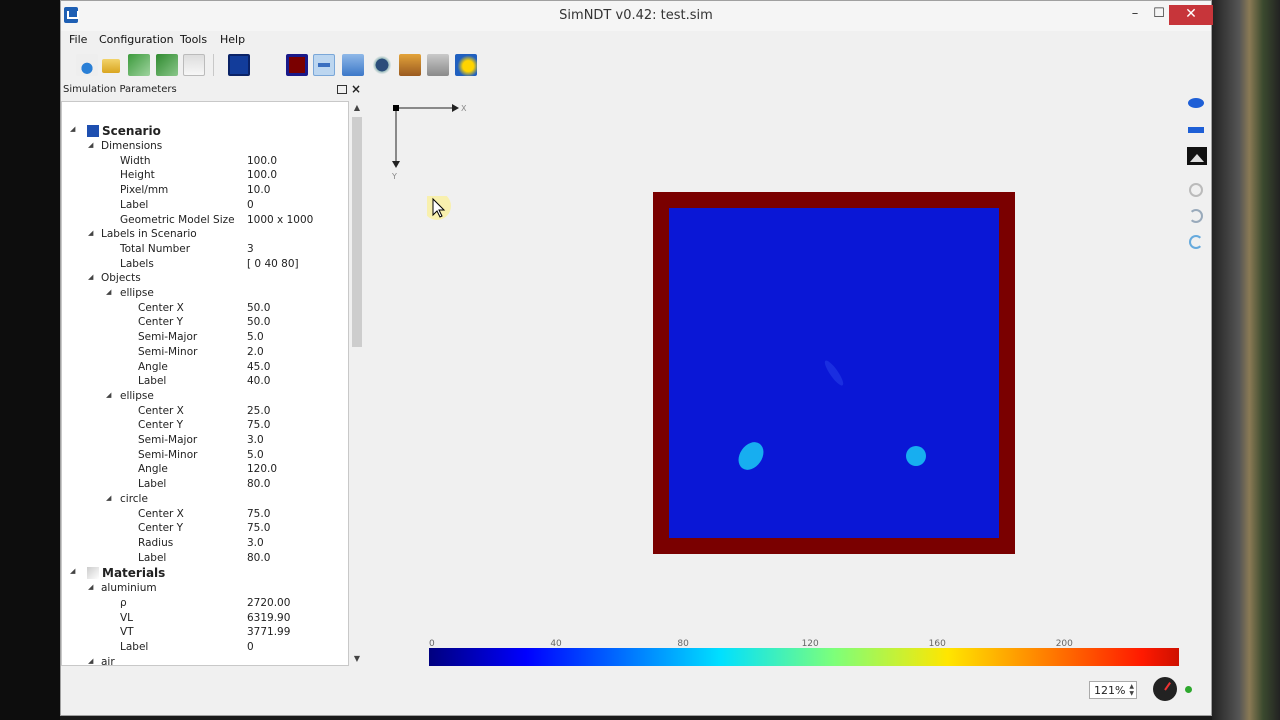 The image size is (1280, 720). What do you see at coordinates (205, 456) in the screenshot?
I see `tree-row: Semi-Minor 5.0` at bounding box center [205, 456].